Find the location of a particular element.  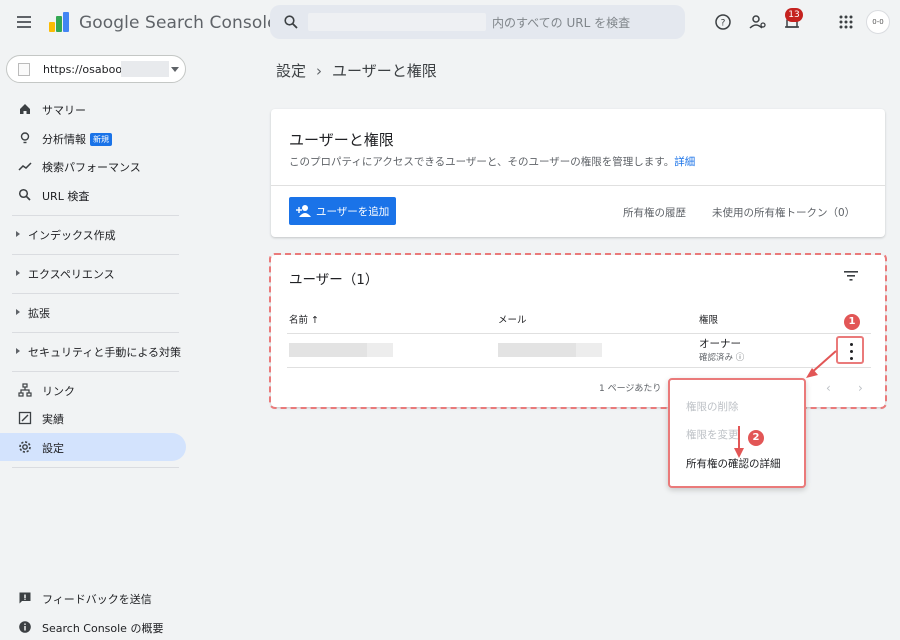

account-avatar: 0-0 is located at coordinates (878, 22).